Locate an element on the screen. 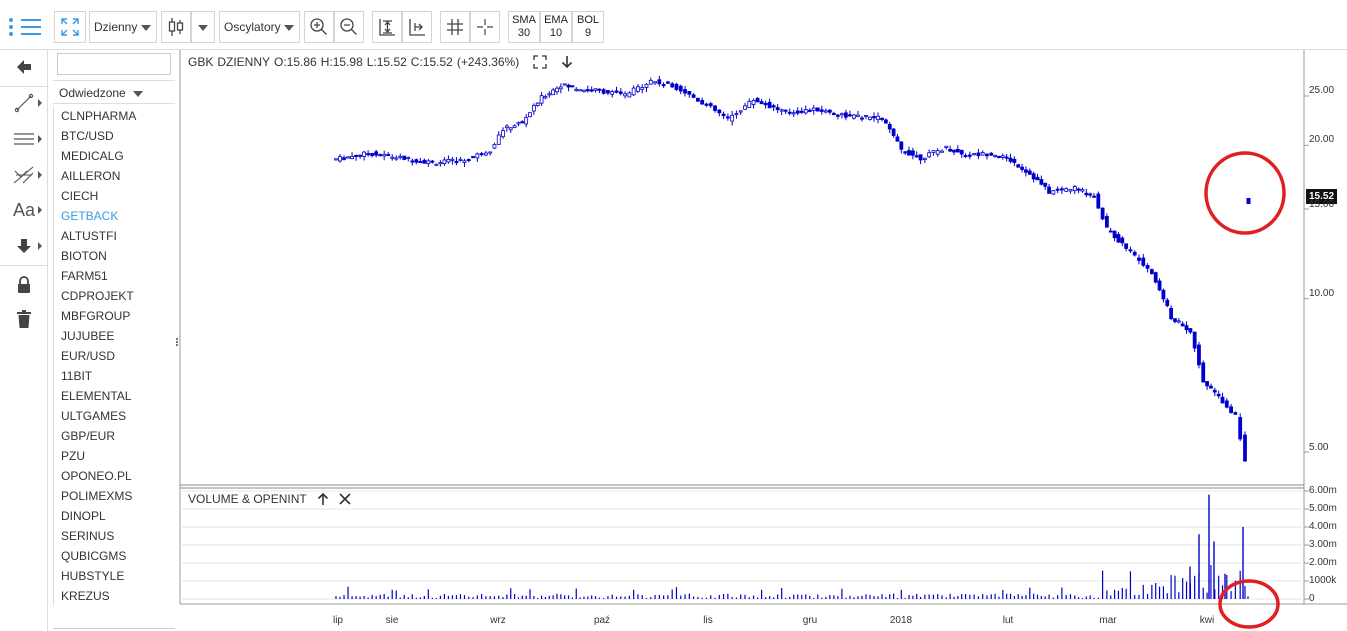 The image size is (1347, 631). volume-tick-label: 6.00m is located at coordinates (1323, 490).